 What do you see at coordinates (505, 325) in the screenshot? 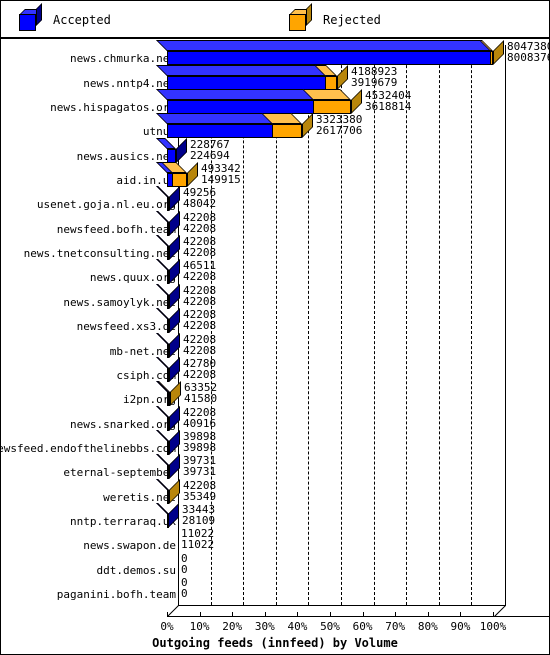
I see `plot-right-border` at bounding box center [505, 325].